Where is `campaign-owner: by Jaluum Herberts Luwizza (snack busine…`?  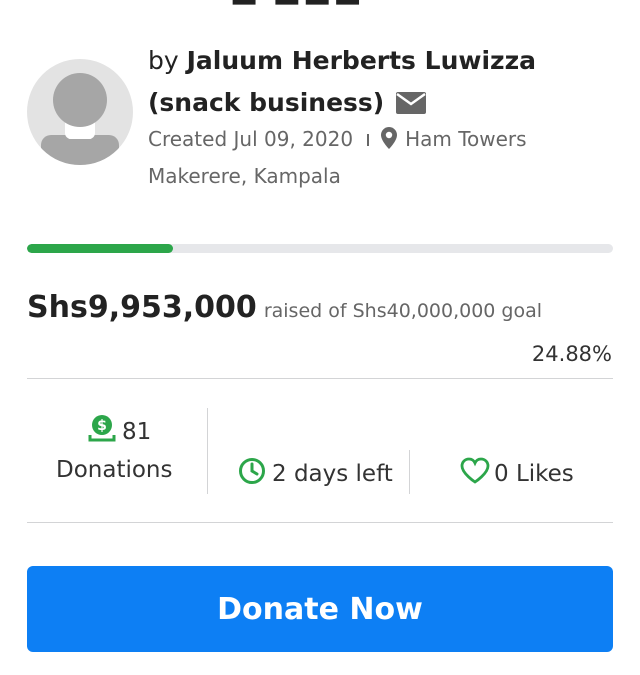
campaign-owner: by Jaluum Herberts Luwizza (snack busine… is located at coordinates (383, 83).